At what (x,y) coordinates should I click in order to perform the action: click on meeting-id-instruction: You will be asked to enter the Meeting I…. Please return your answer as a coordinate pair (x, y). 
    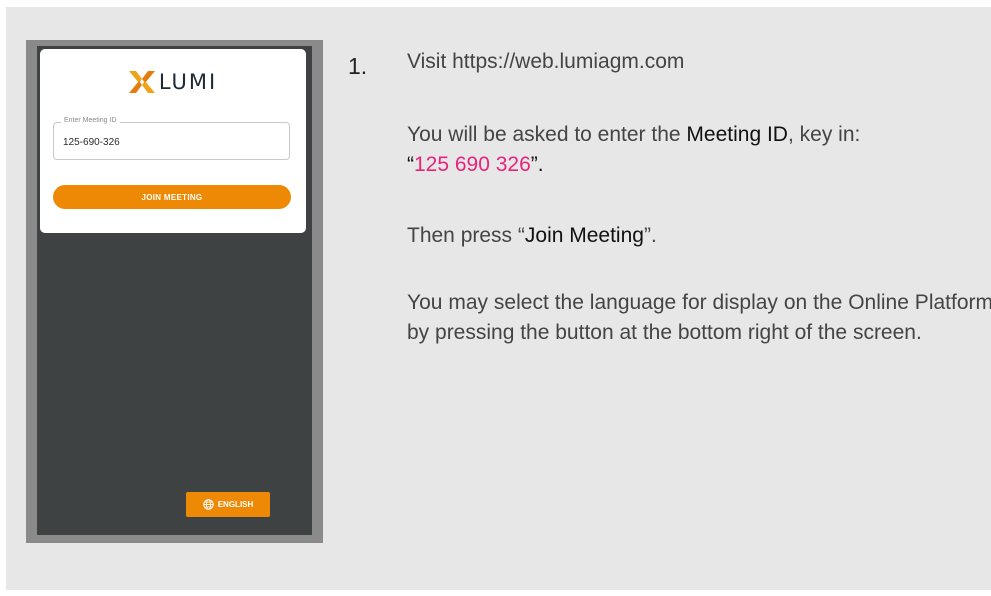
    Looking at the image, I should click on (699, 150).